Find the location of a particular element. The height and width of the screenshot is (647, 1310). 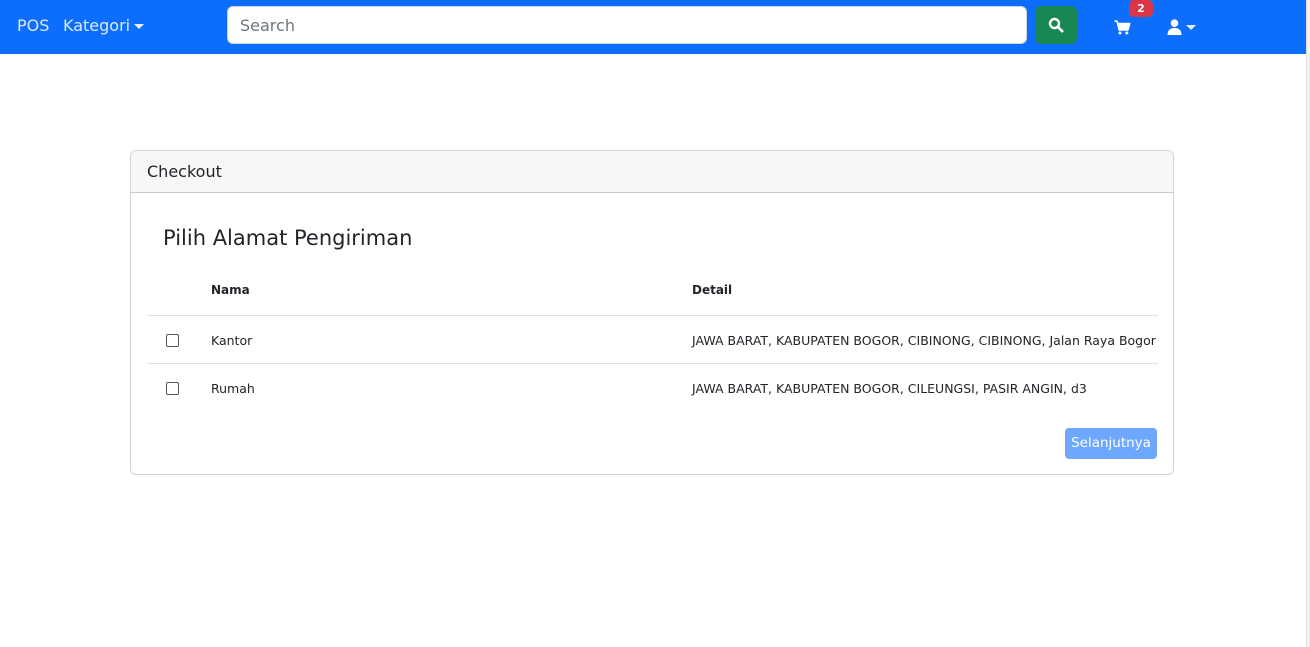

brand-link: POS is located at coordinates (33, 26).